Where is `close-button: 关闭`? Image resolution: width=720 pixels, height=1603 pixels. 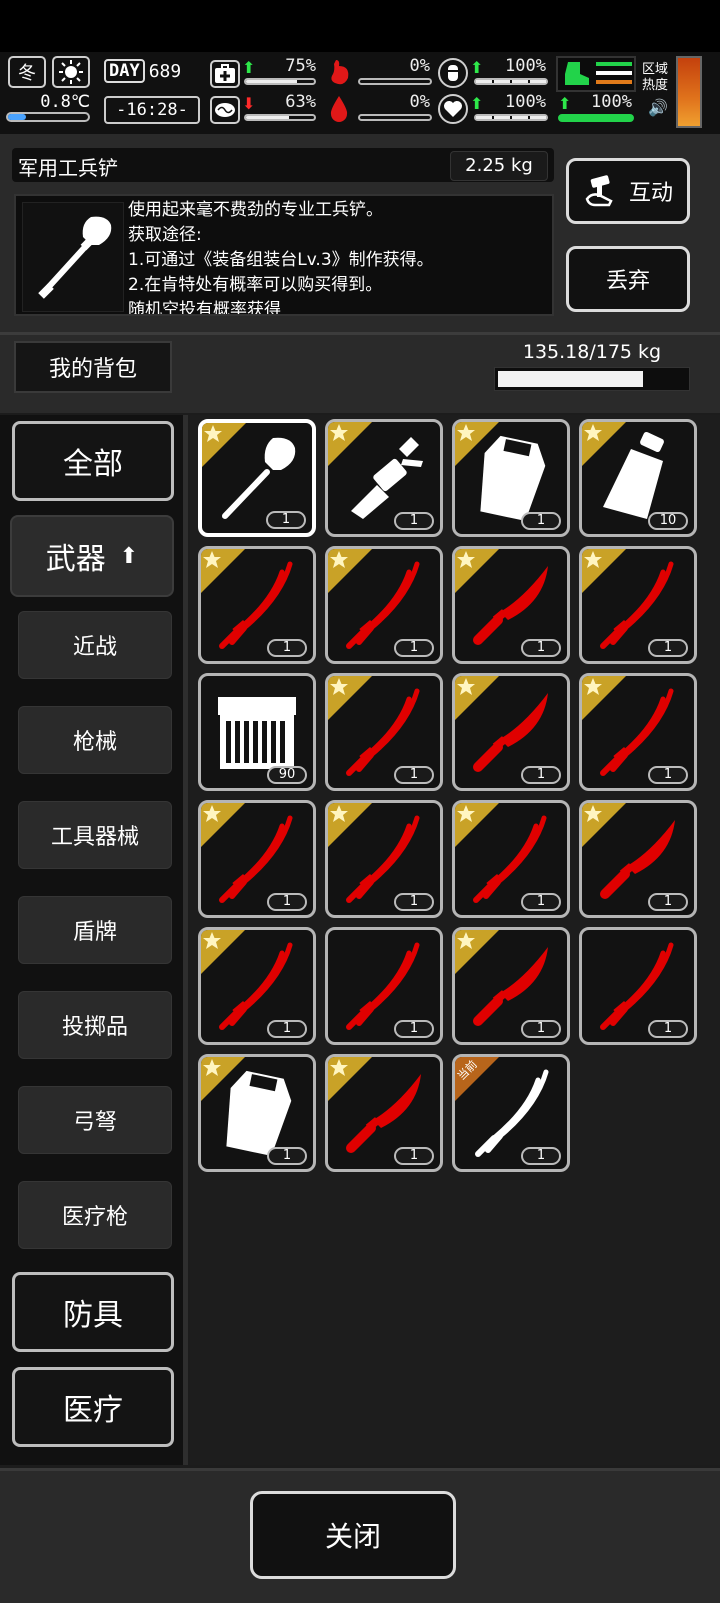
close-button: 关闭 is located at coordinates (353, 1535).